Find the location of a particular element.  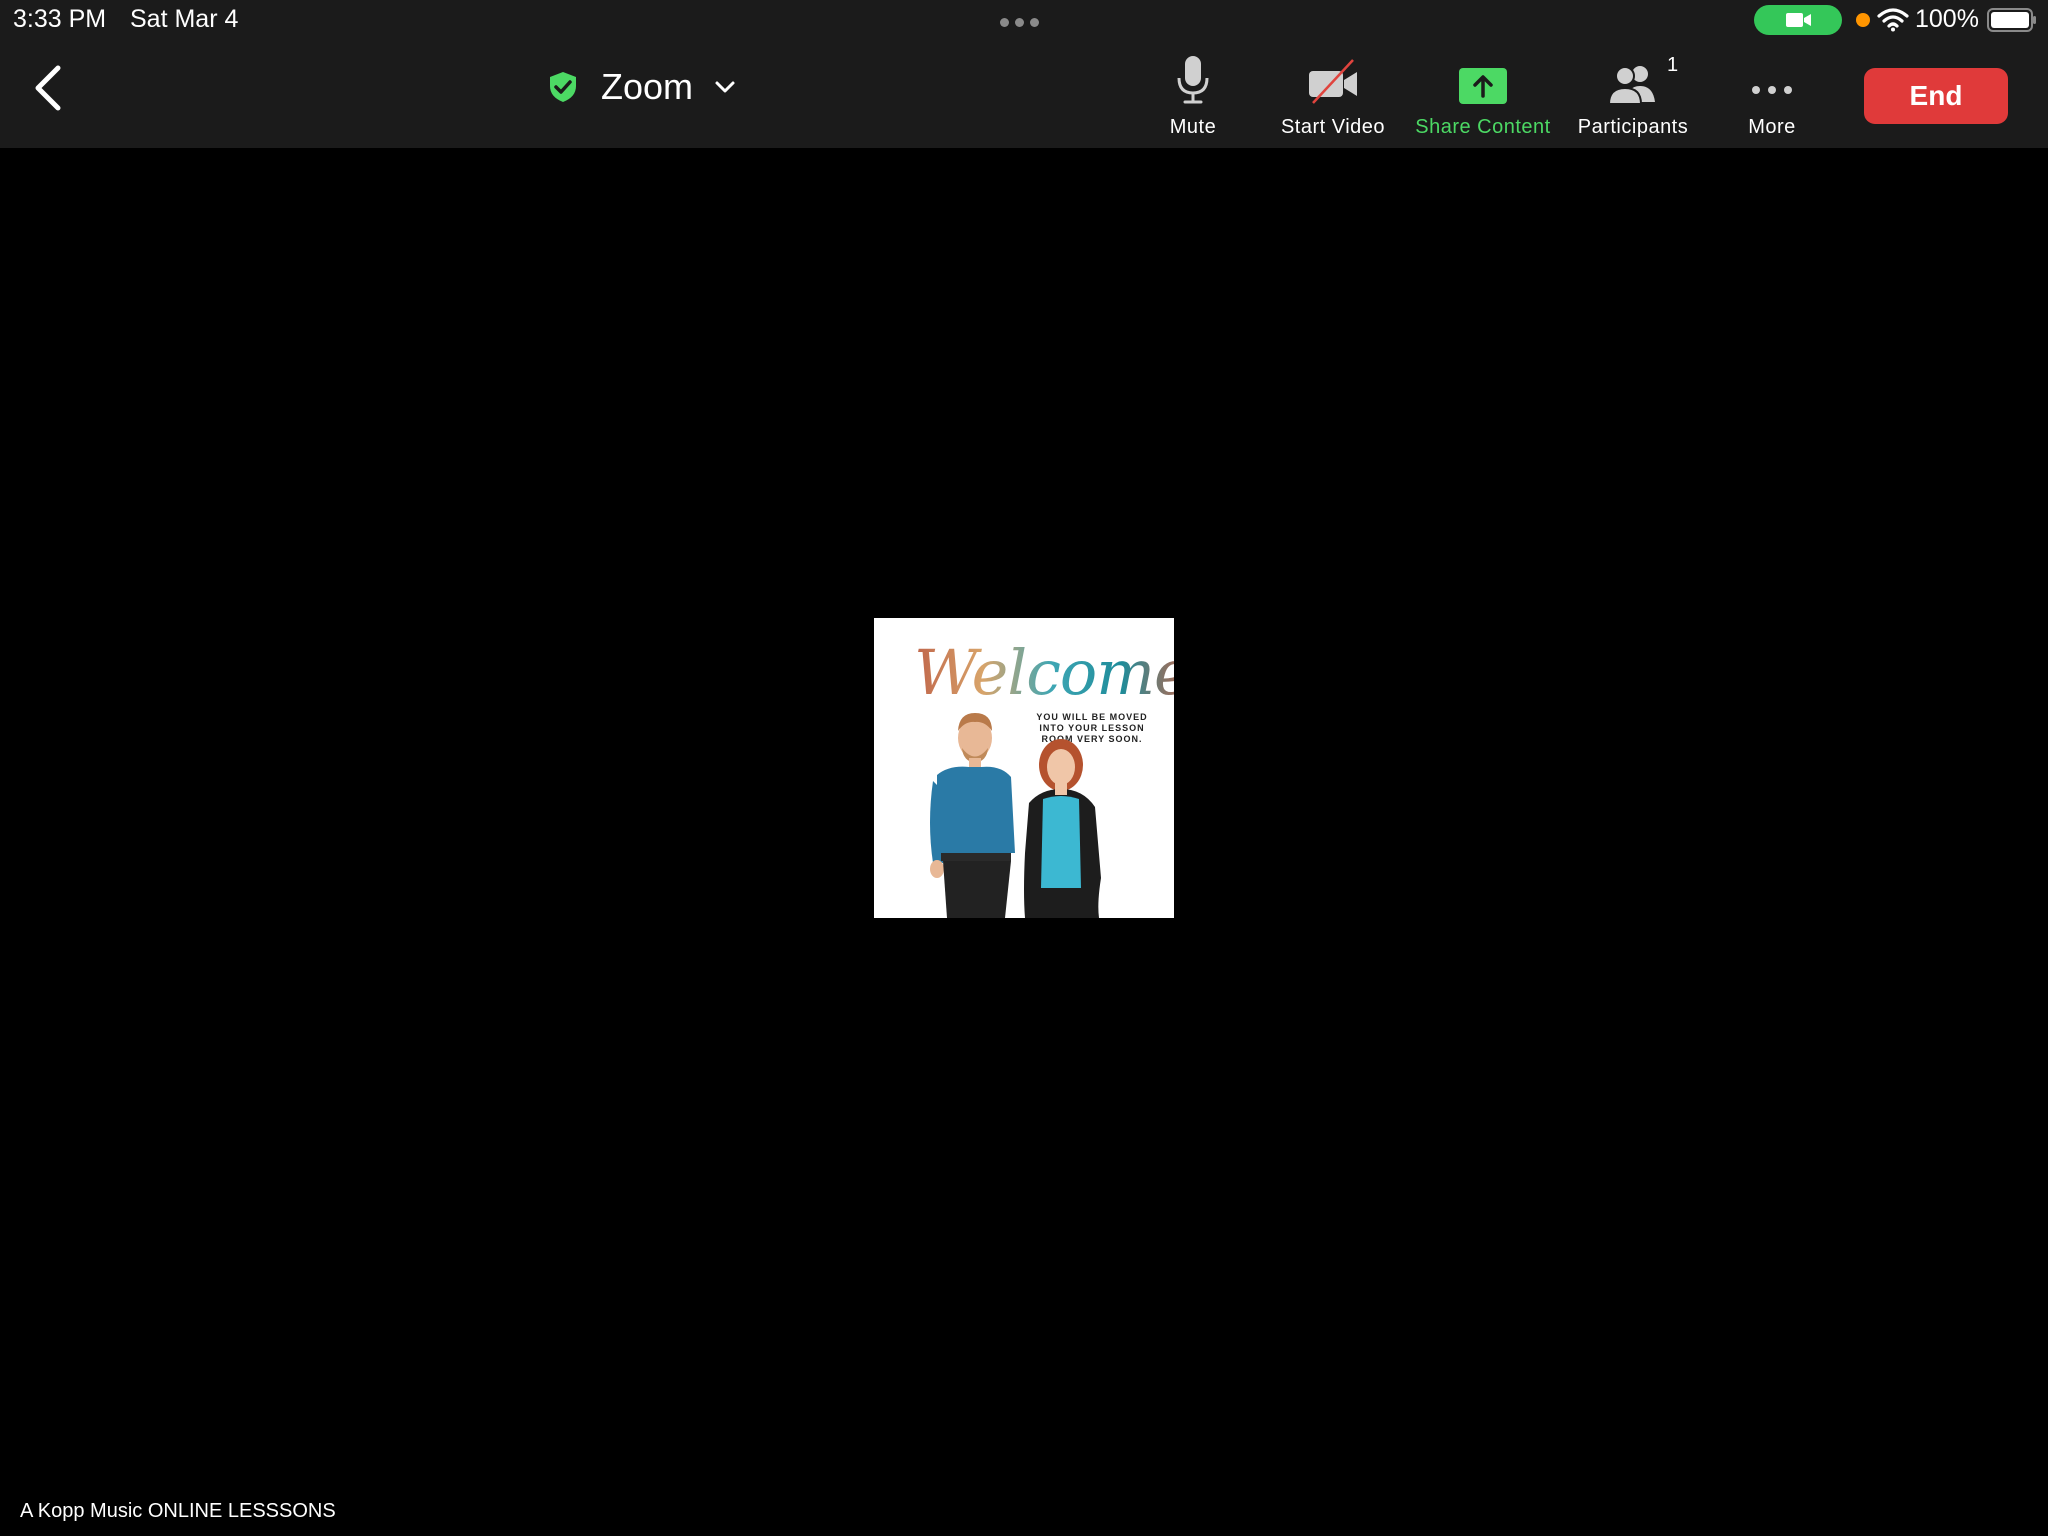

status-date: Sat Mar 4 is located at coordinates (184, 19).